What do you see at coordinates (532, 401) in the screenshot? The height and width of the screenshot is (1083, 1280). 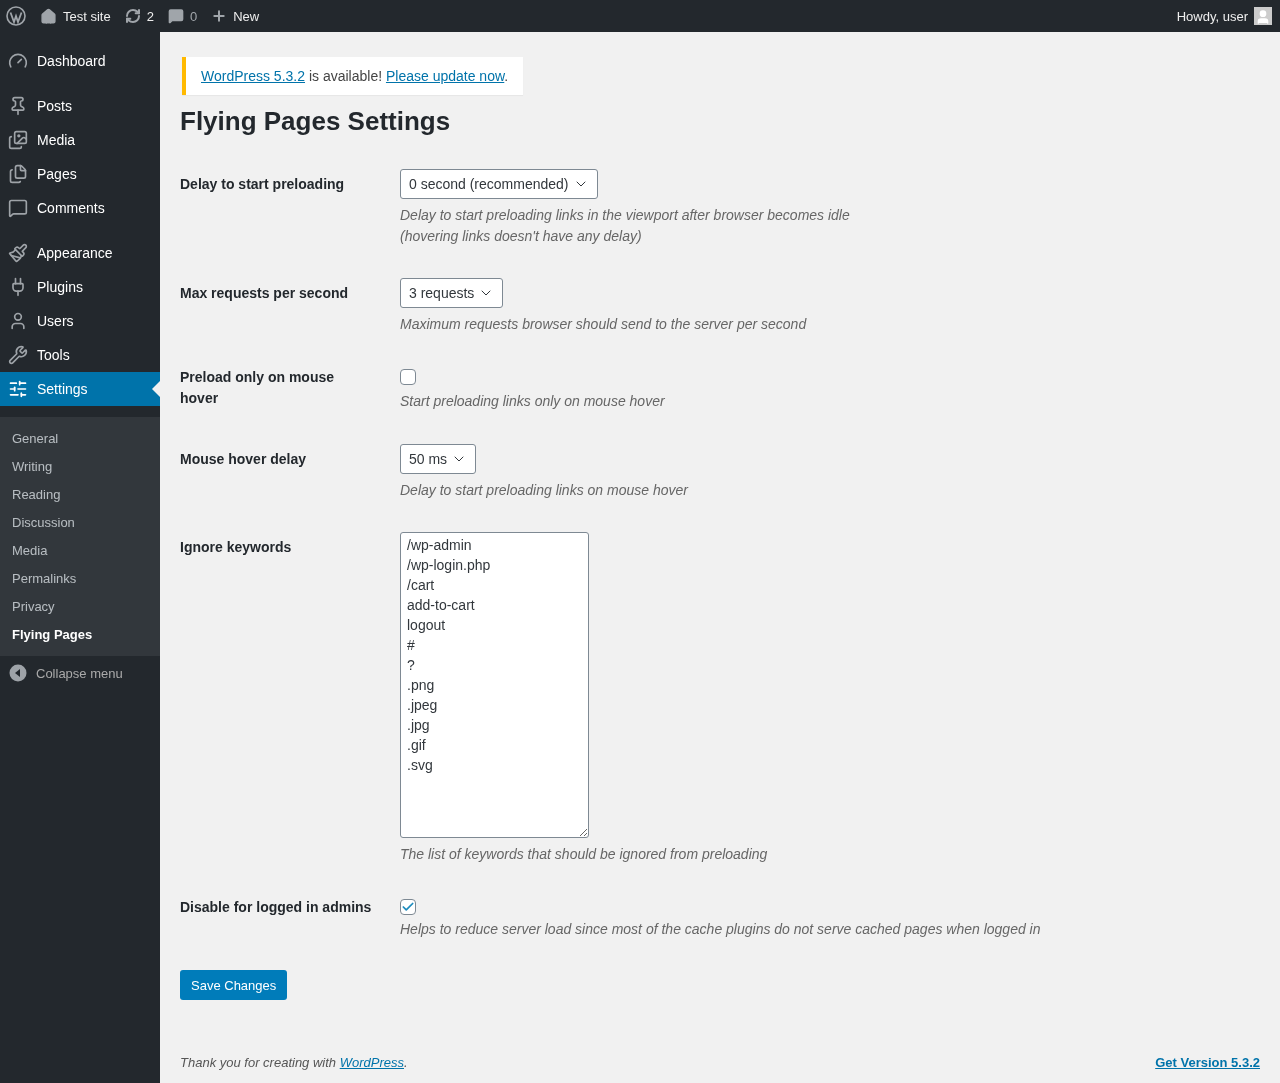 I see `setting-description: Start preloading links only on mouse hover` at bounding box center [532, 401].